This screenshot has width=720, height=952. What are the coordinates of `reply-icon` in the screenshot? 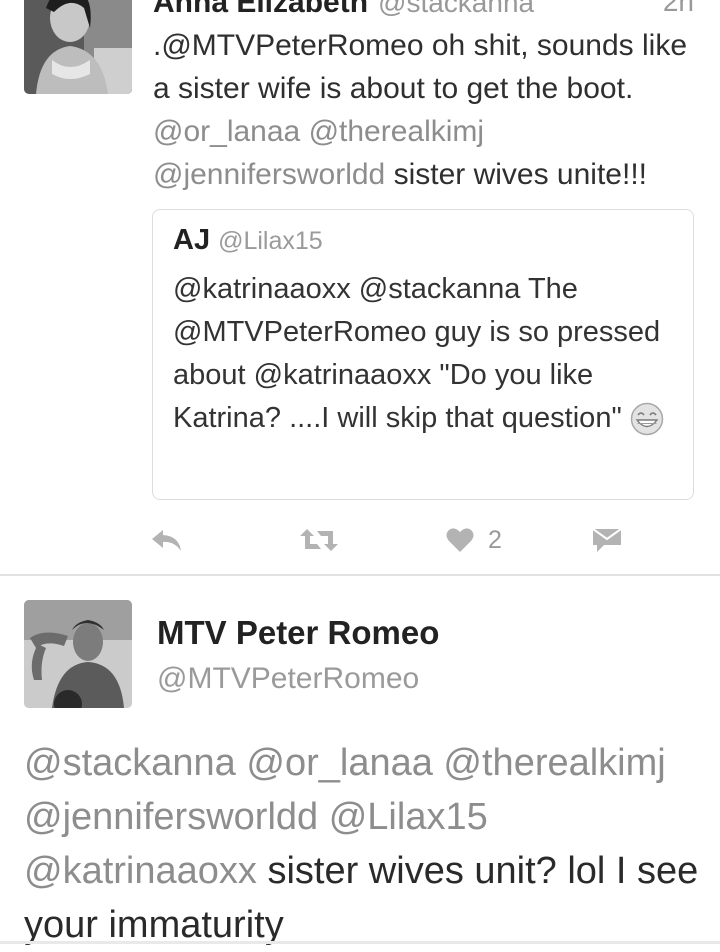 It's located at (166, 540).